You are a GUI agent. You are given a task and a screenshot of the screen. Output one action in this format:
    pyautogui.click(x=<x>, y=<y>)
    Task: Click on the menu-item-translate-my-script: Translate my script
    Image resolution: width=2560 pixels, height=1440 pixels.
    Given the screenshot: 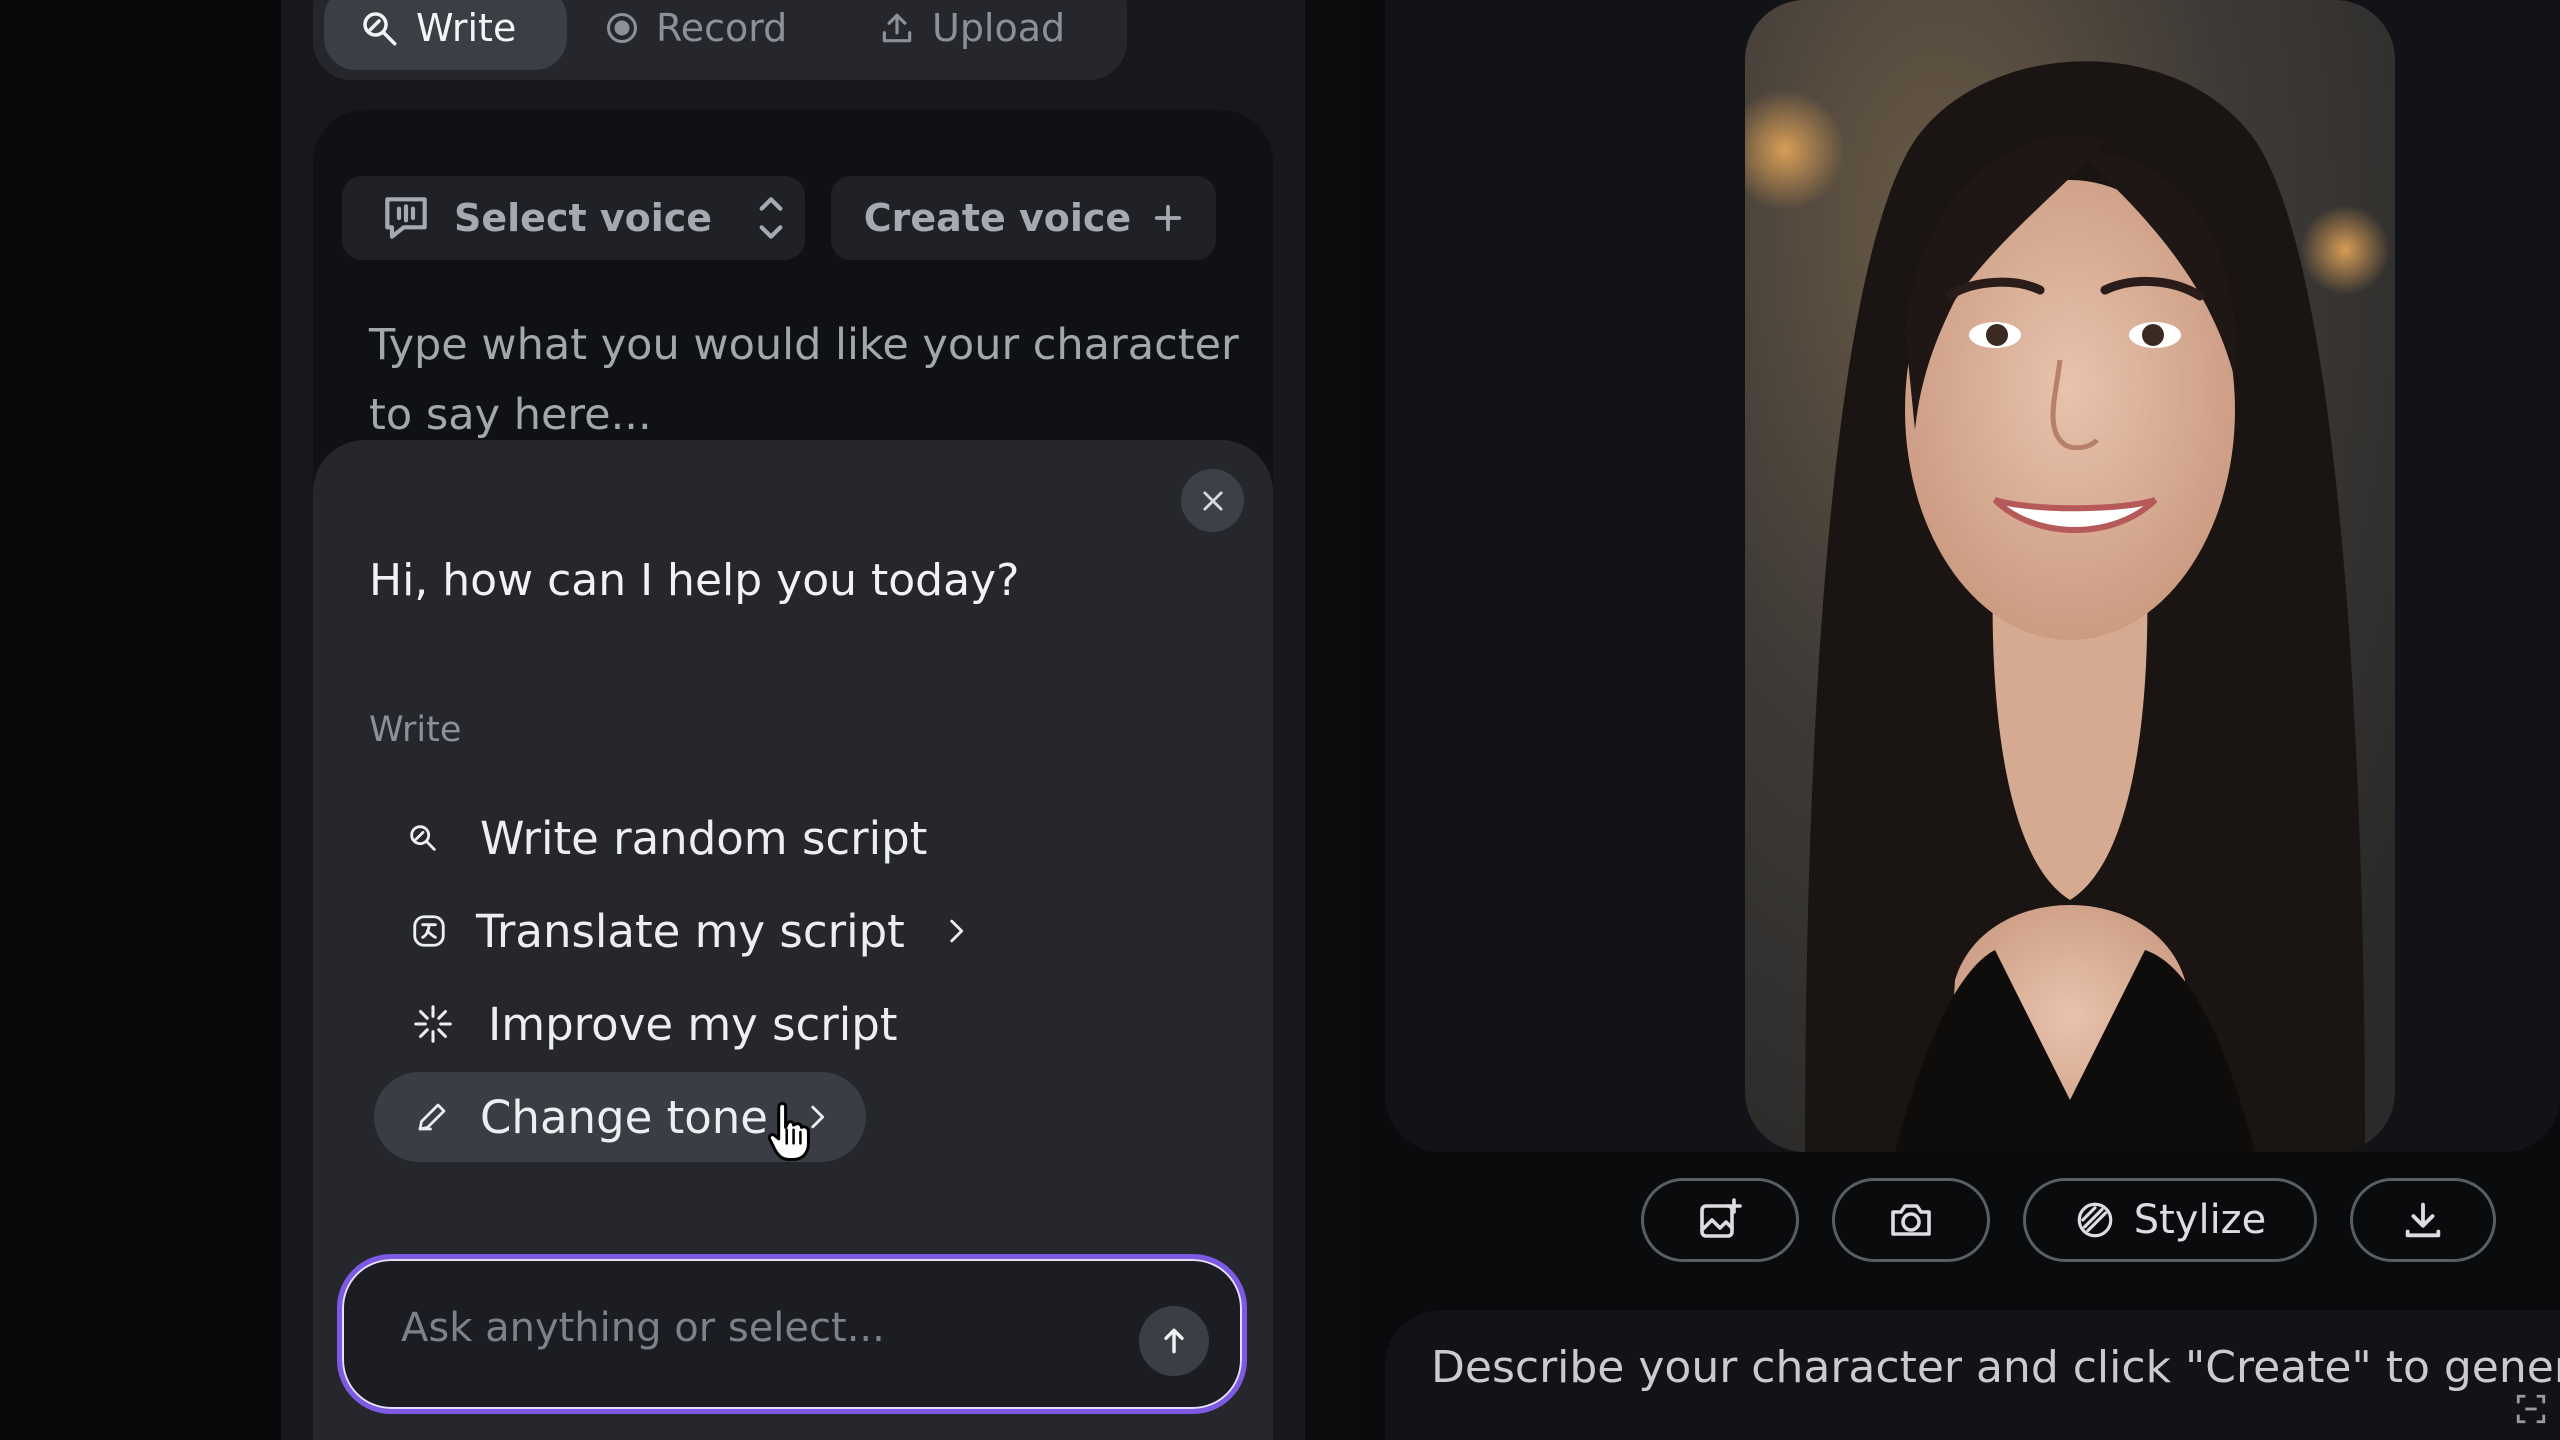 What is the action you would take?
    pyautogui.click(x=688, y=931)
    